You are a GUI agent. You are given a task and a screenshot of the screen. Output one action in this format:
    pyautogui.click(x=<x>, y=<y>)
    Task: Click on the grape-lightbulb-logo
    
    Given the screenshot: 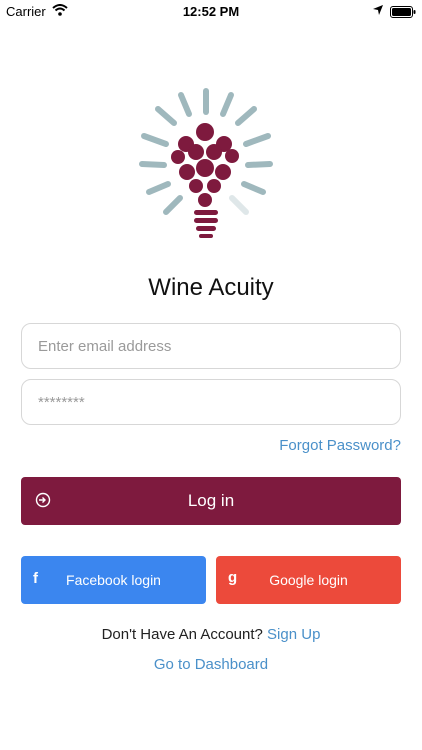 What is the action you would take?
    pyautogui.click(x=206, y=164)
    